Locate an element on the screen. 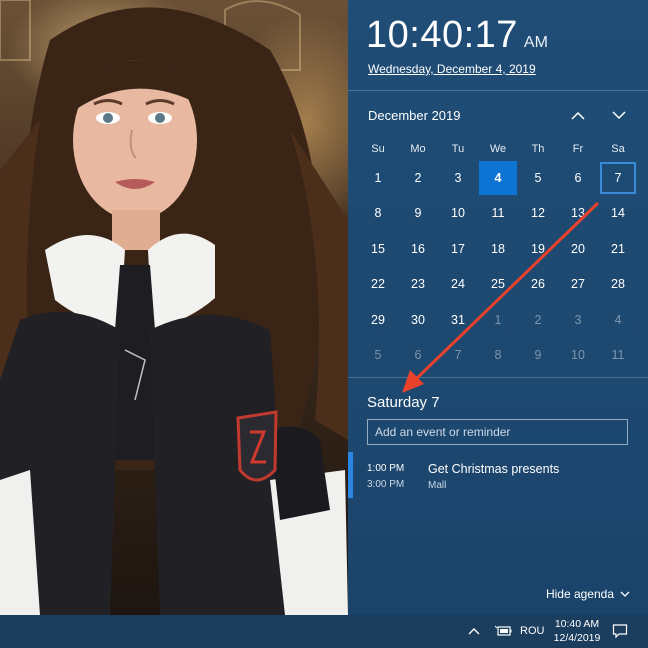  calendar-day: 22 is located at coordinates (378, 285).